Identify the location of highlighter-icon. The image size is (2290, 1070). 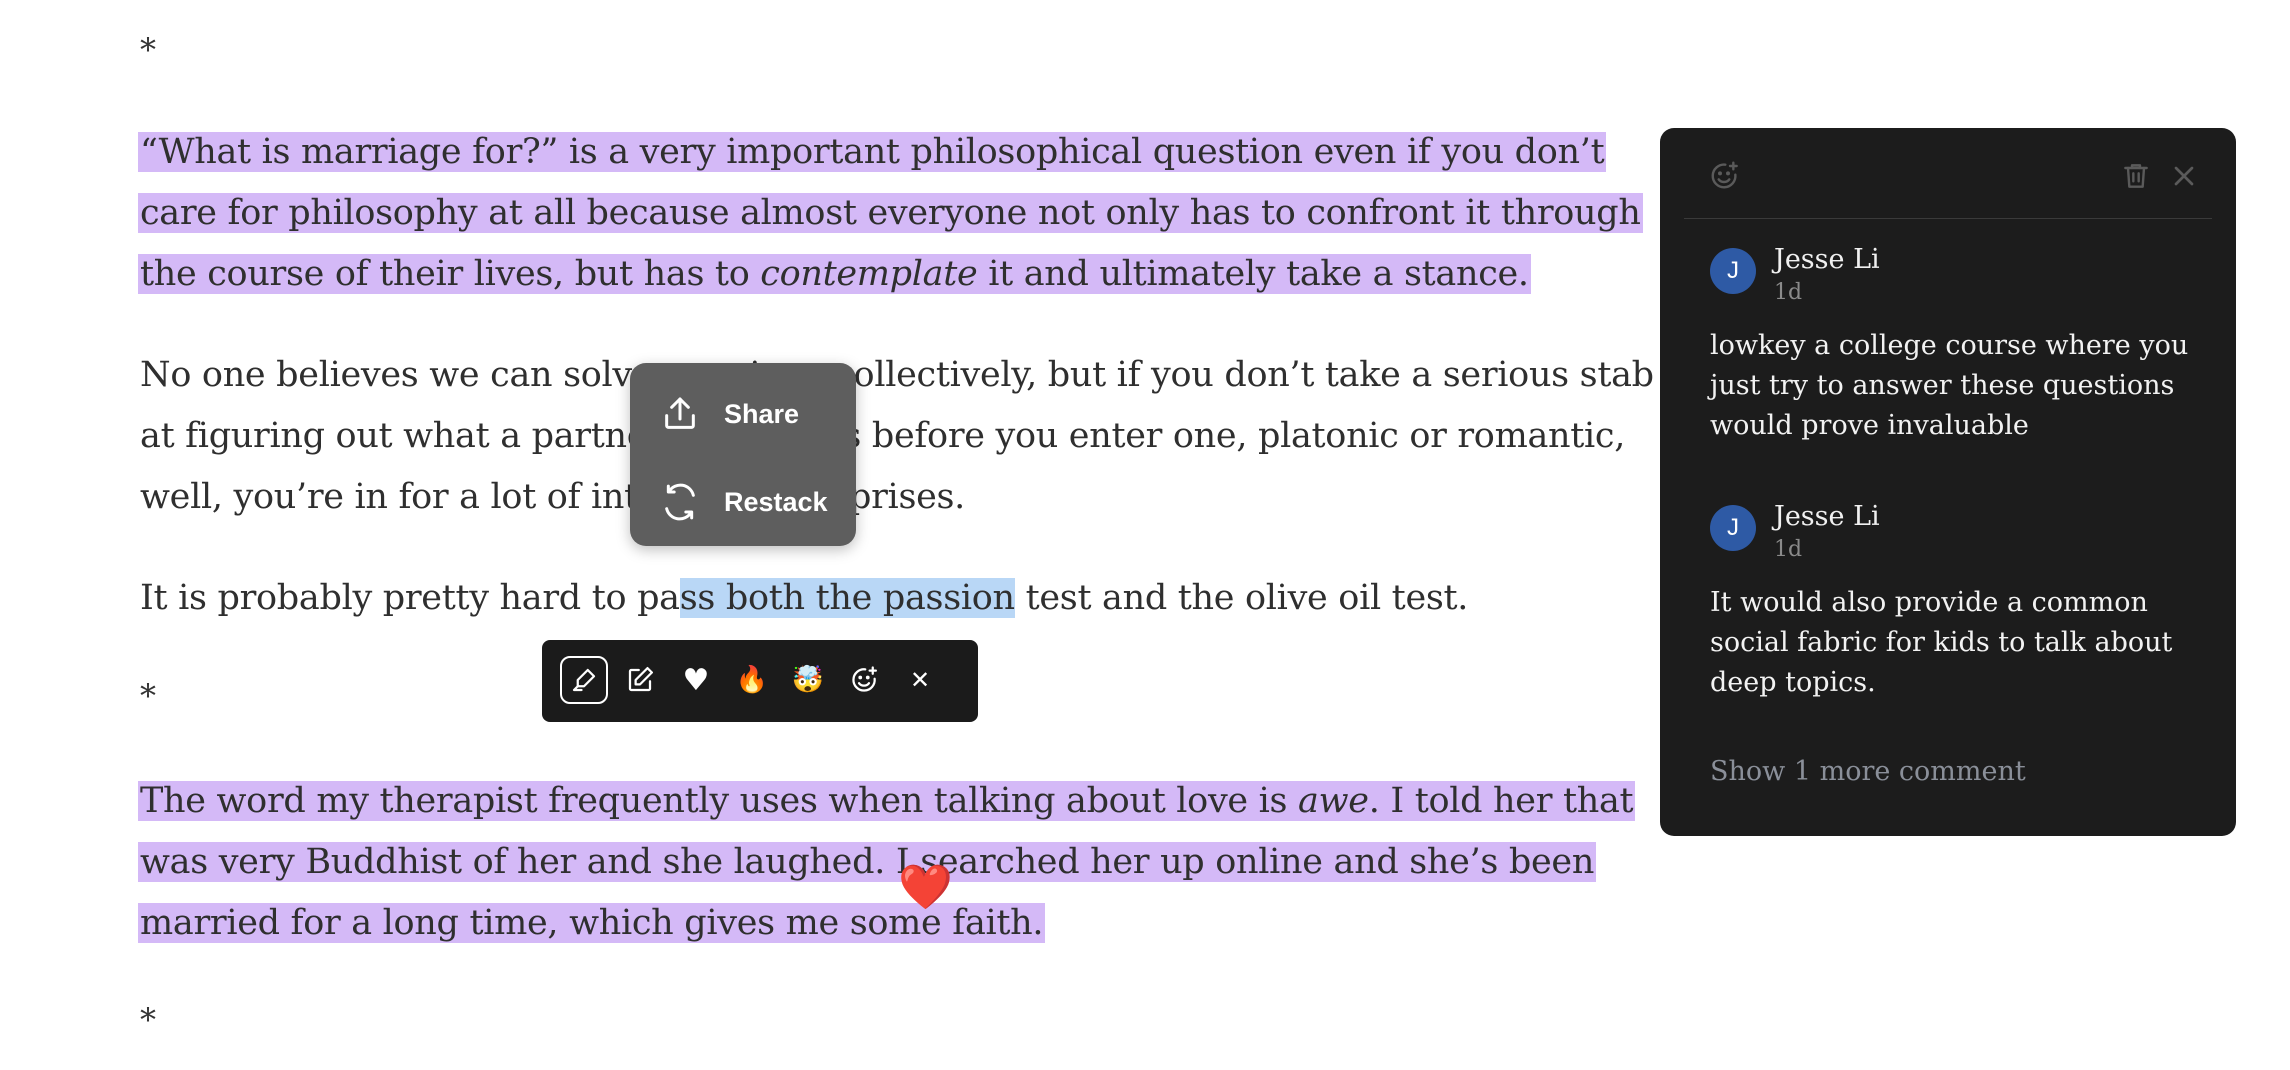
(584, 680).